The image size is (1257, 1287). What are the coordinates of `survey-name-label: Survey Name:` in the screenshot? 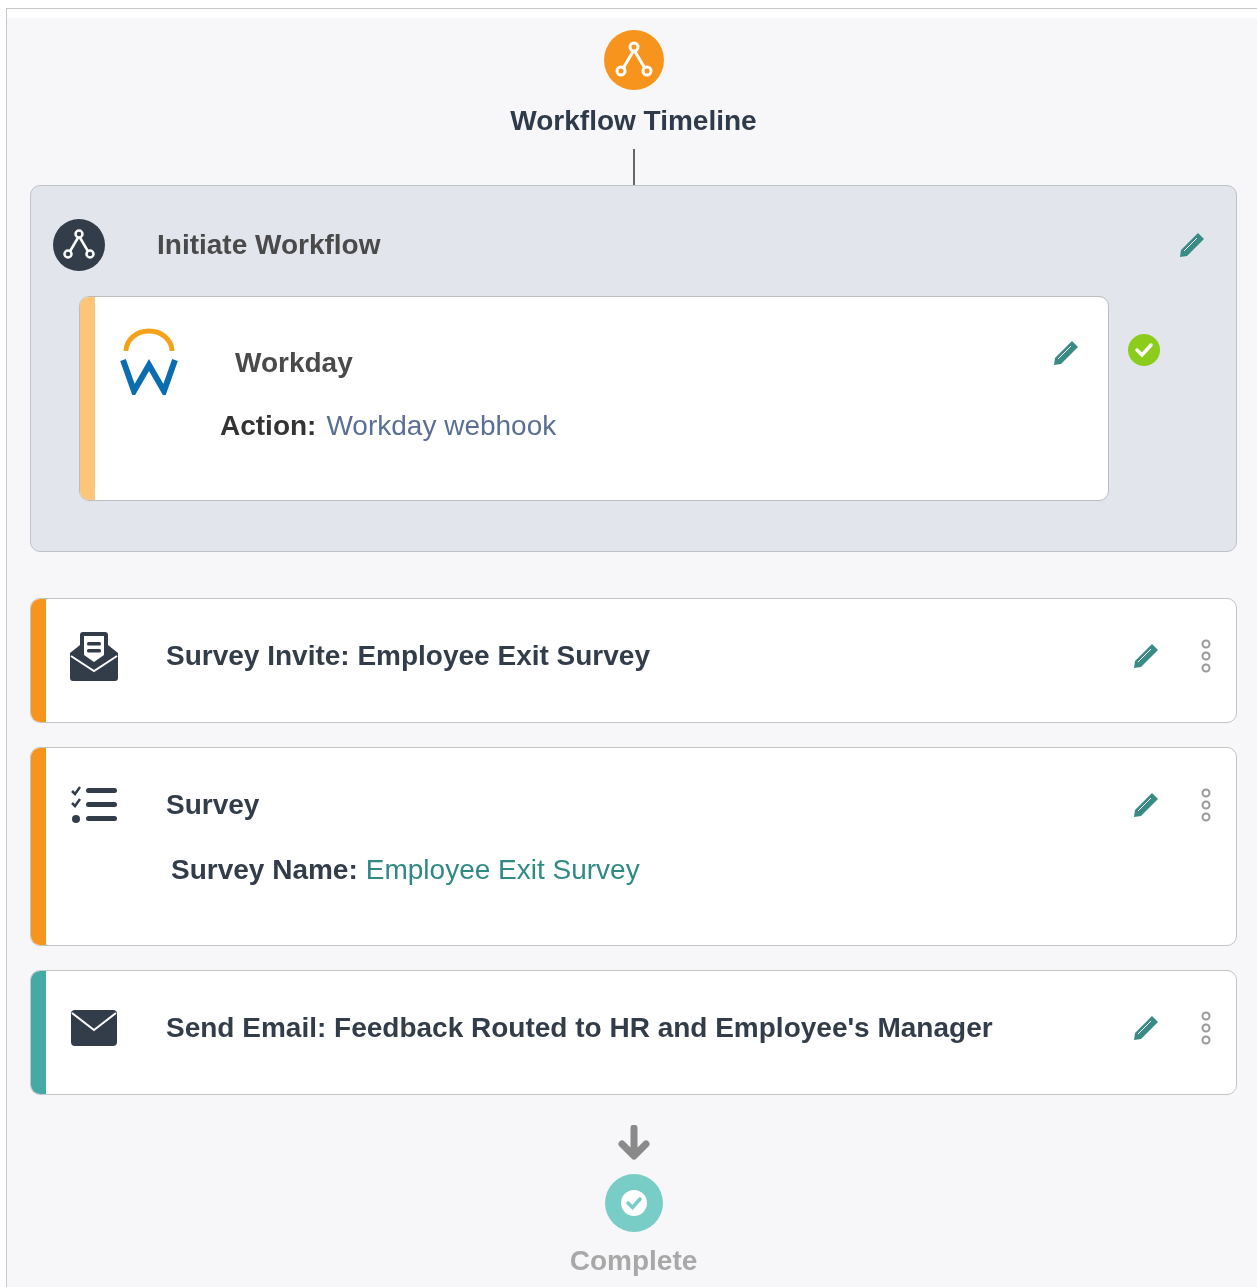 It's located at (264, 870).